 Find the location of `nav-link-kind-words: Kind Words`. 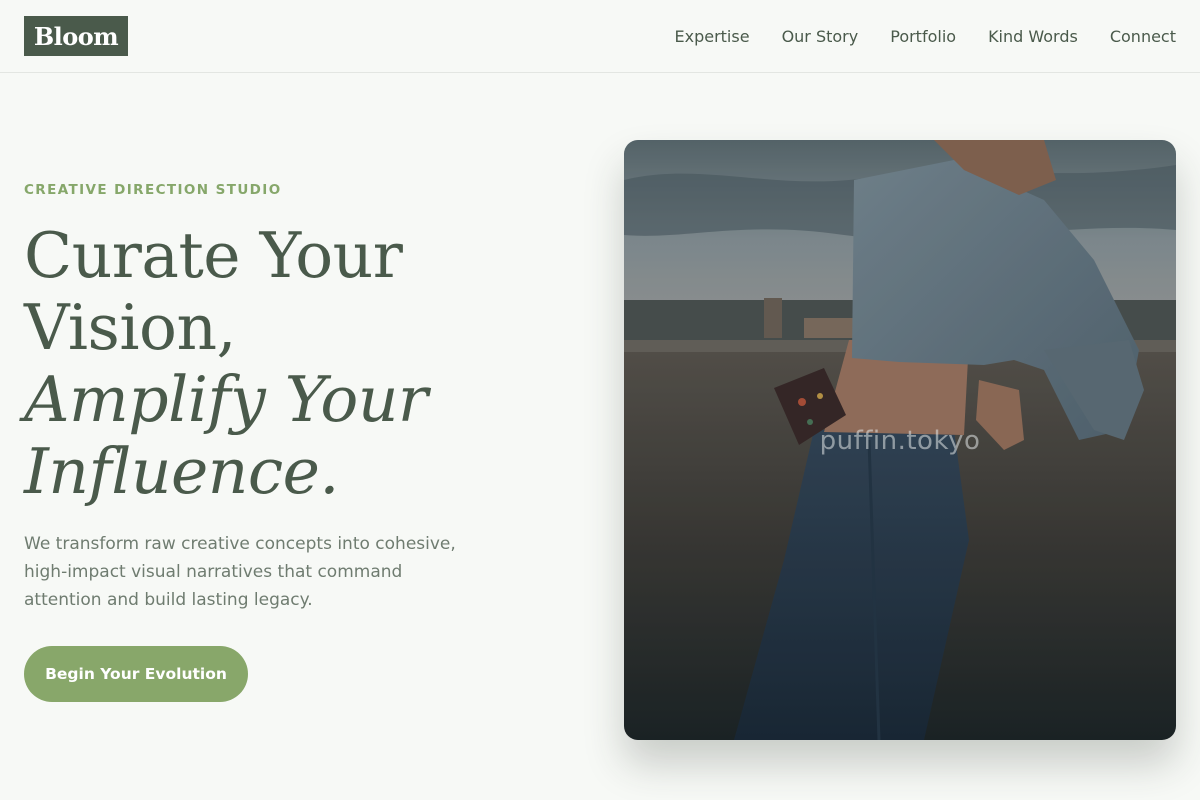

nav-link-kind-words: Kind Words is located at coordinates (1033, 36).